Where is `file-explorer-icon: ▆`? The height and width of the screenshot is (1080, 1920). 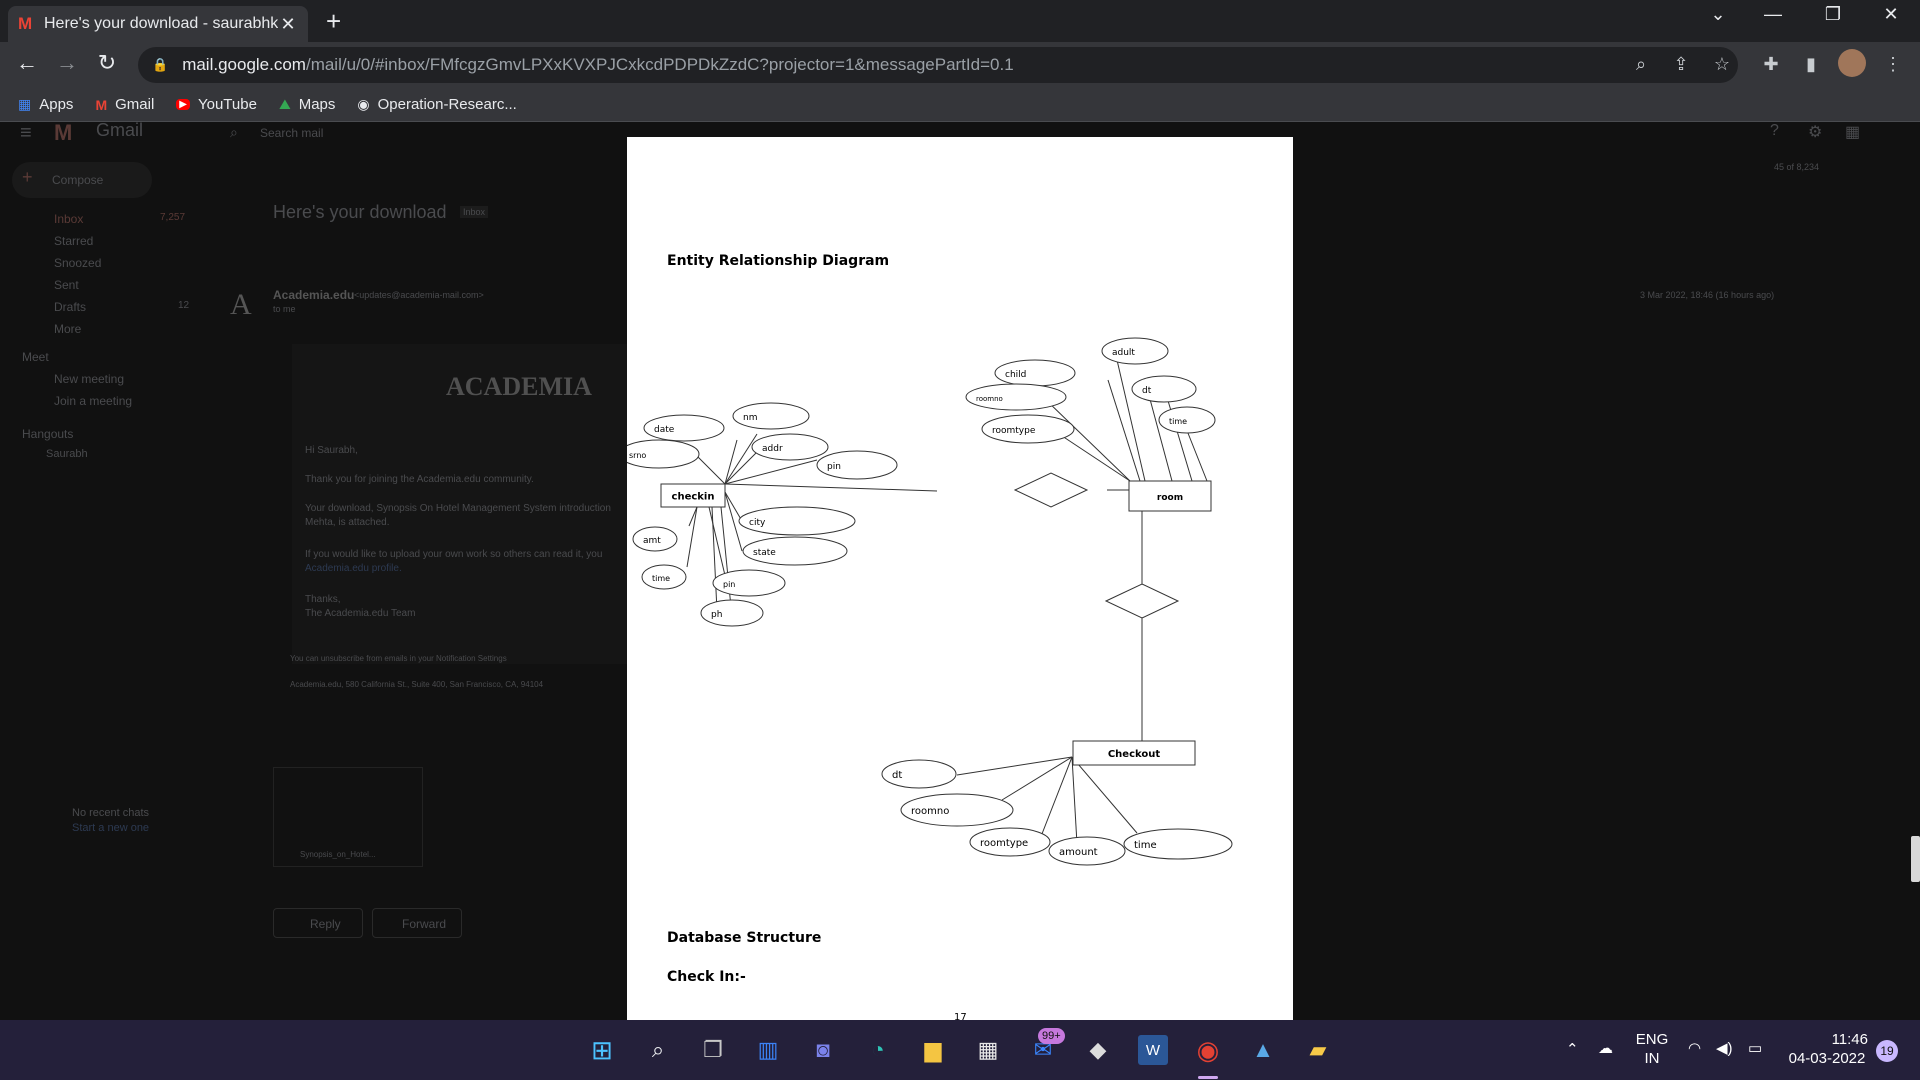
file-explorer-icon: ▆ is located at coordinates (933, 1050).